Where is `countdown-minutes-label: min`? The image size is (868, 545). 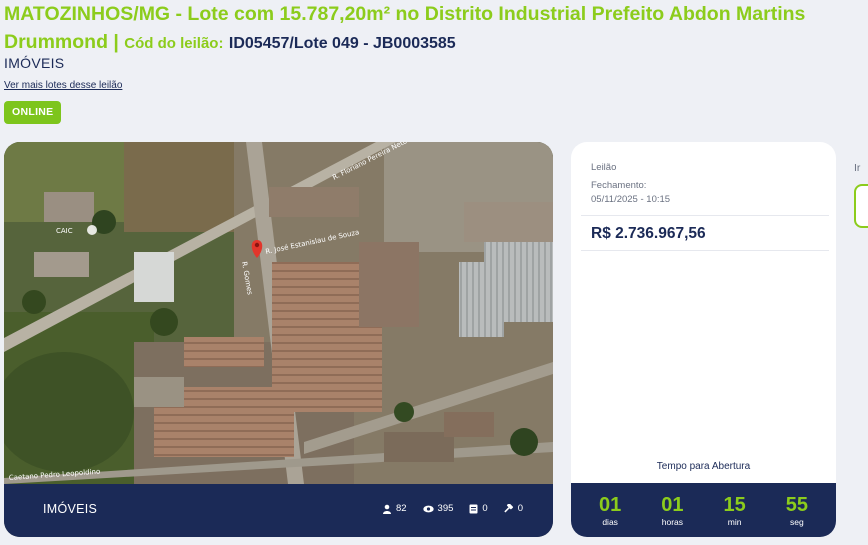
countdown-minutes-label: min is located at coordinates (734, 521).